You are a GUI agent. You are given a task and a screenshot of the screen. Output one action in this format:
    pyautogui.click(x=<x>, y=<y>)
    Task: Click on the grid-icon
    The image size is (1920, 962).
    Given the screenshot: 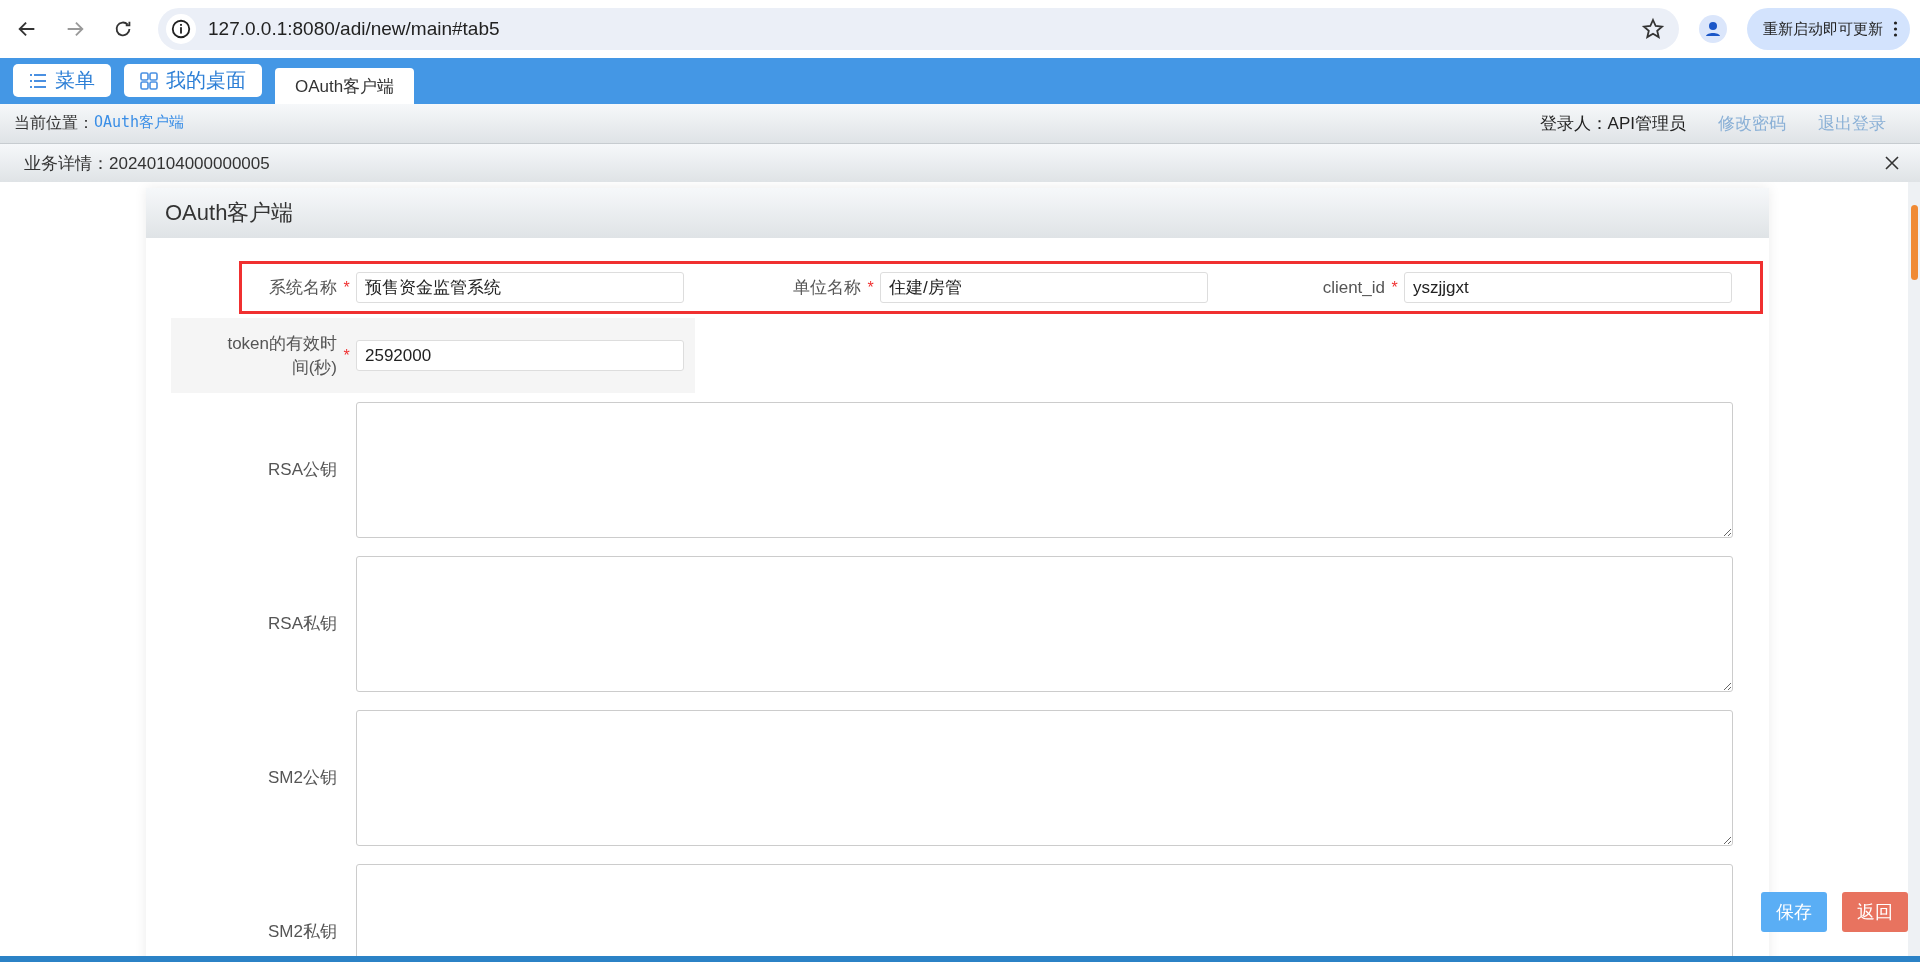 What is the action you would take?
    pyautogui.click(x=149, y=80)
    